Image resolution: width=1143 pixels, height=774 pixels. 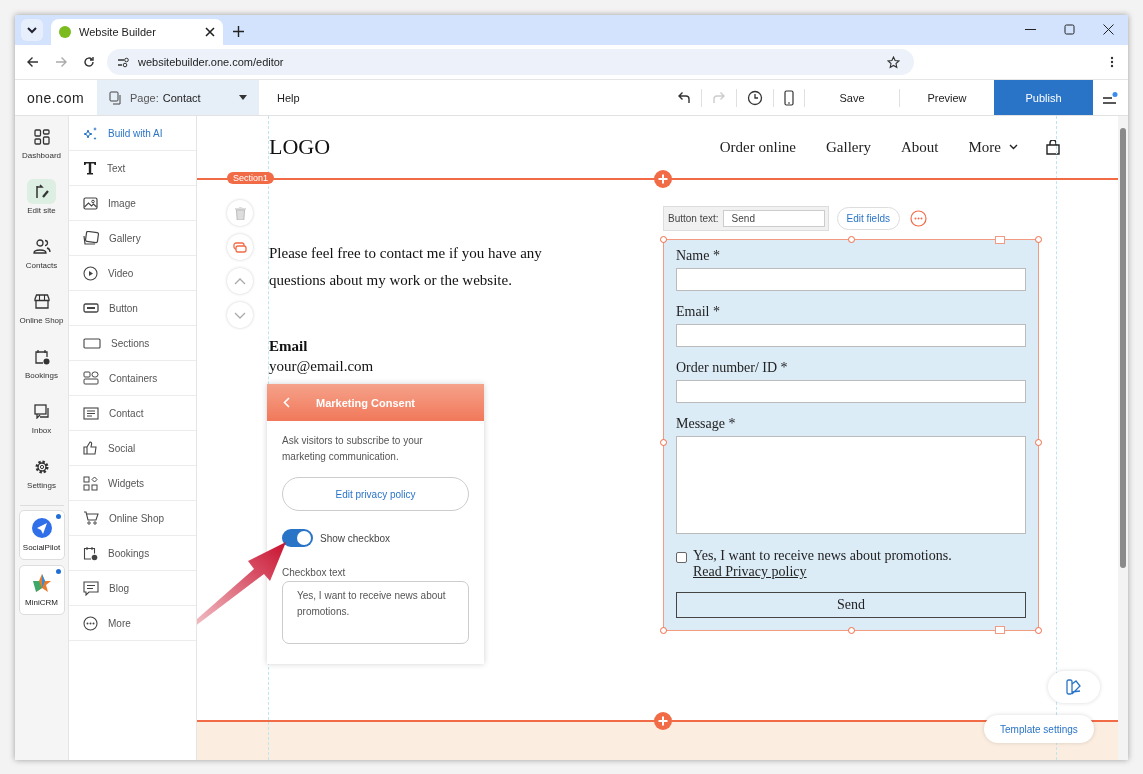 I want to click on element-item: Blog, so click(x=132, y=588).